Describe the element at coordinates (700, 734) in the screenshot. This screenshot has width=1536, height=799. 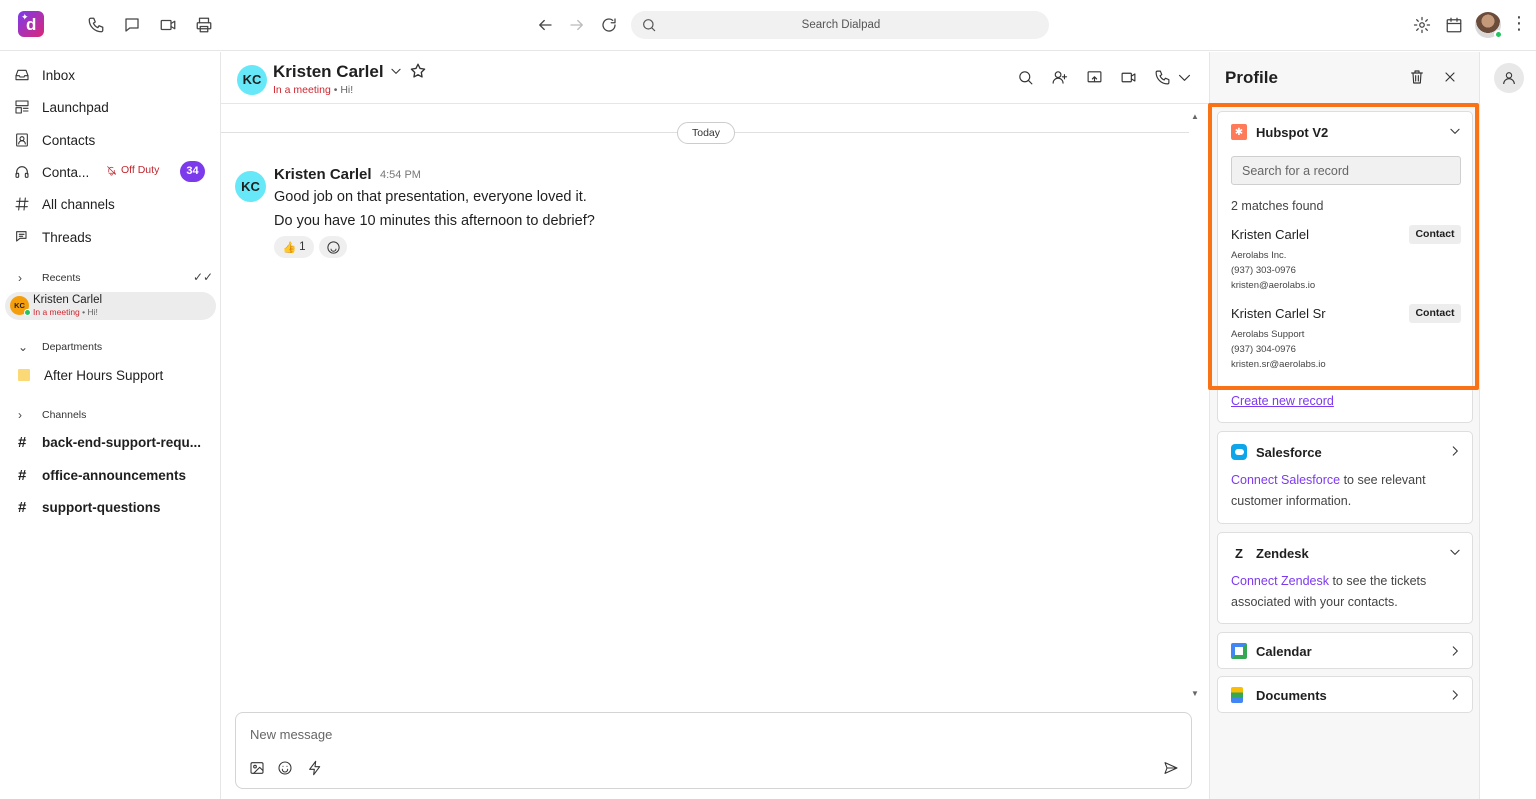
I see `message-input` at that location.